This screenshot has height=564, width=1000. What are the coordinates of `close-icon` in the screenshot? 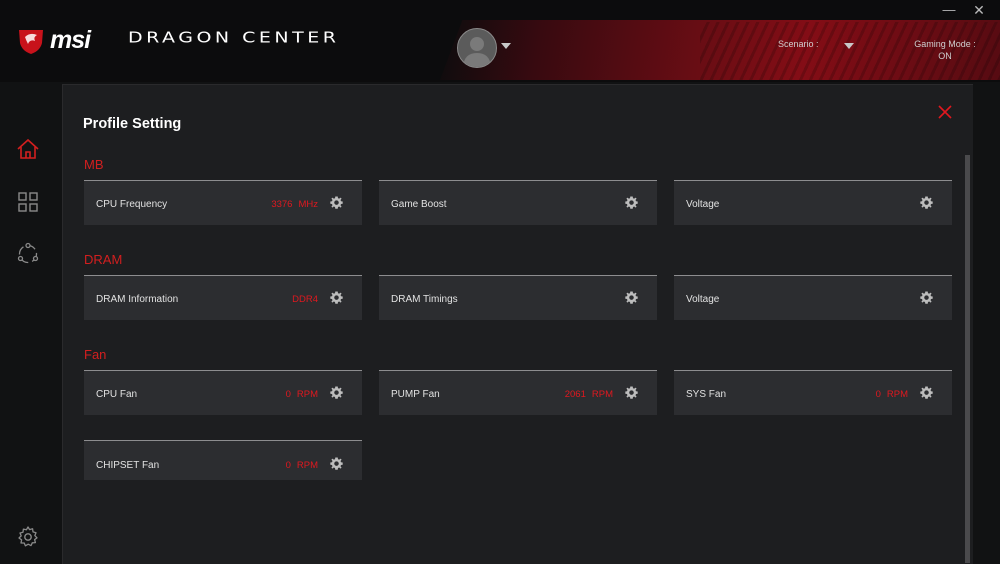 It's located at (945, 112).